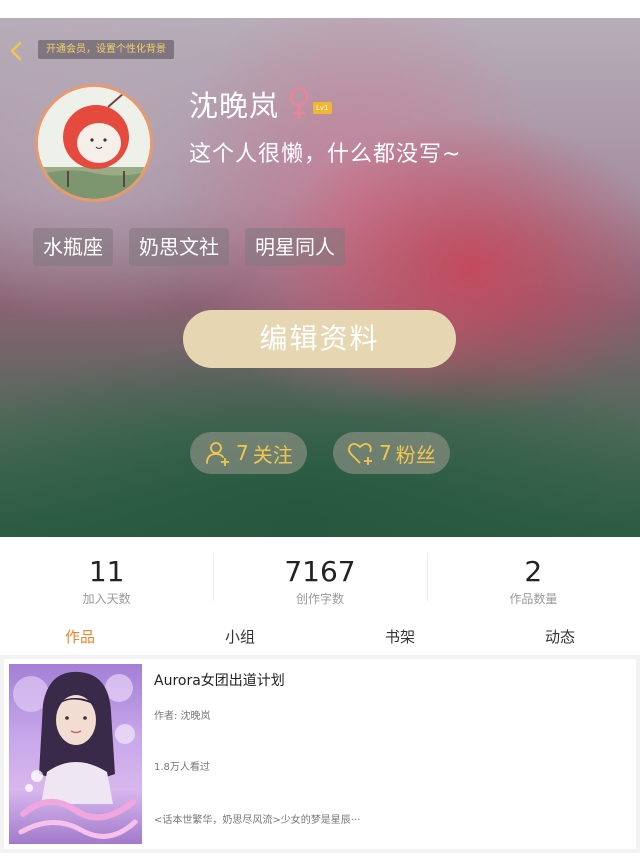 Image resolution: width=640 pixels, height=853 pixels. Describe the element at coordinates (360, 453) in the screenshot. I see `heart-plus-icon` at that location.